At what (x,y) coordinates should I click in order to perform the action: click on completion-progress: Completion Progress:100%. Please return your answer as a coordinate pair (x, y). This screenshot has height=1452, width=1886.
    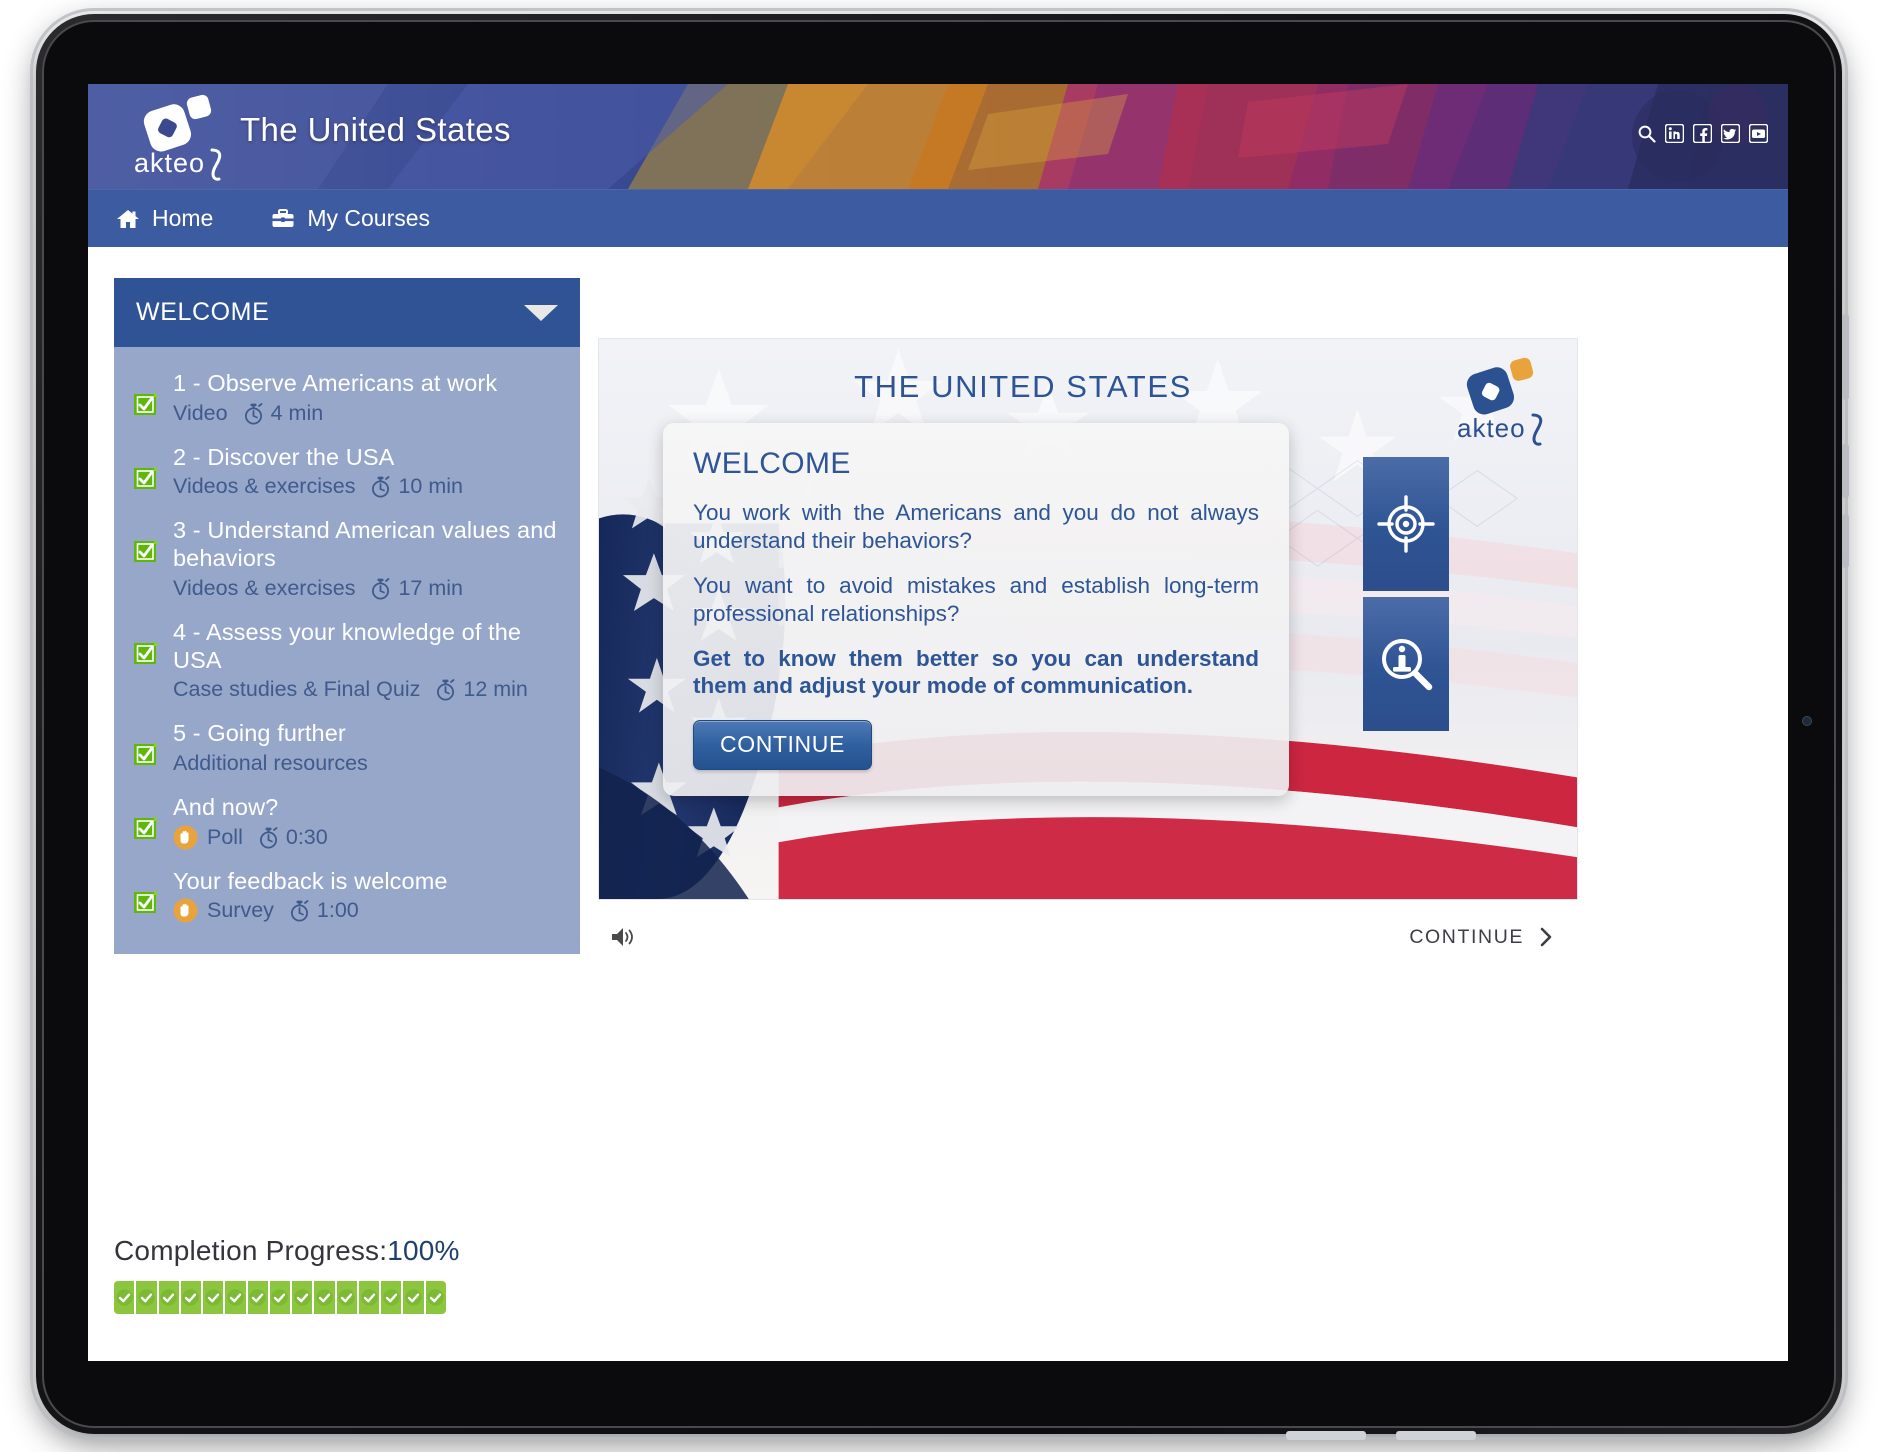
    Looking at the image, I should click on (394, 1274).